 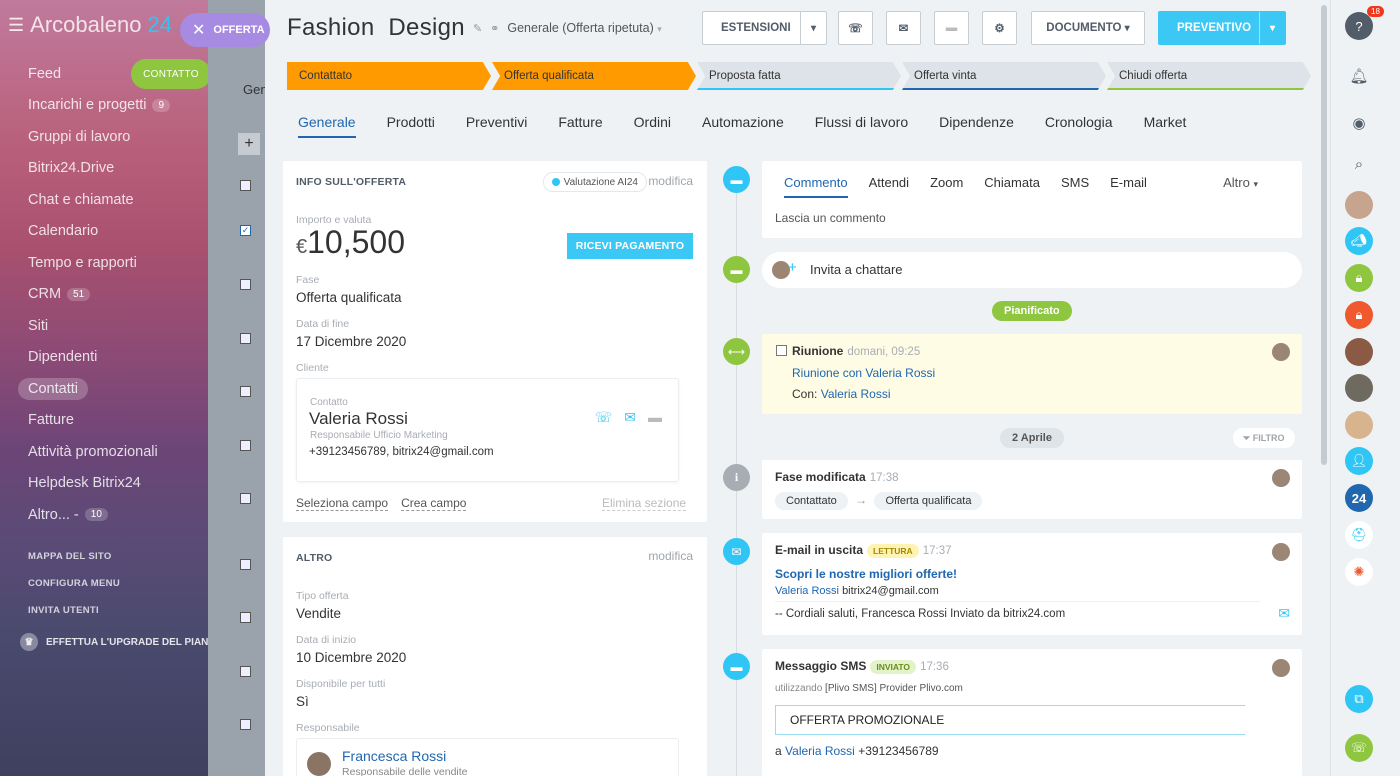 What do you see at coordinates (118, 295) in the screenshot?
I see `nav-item-crm: CRM 51` at bounding box center [118, 295].